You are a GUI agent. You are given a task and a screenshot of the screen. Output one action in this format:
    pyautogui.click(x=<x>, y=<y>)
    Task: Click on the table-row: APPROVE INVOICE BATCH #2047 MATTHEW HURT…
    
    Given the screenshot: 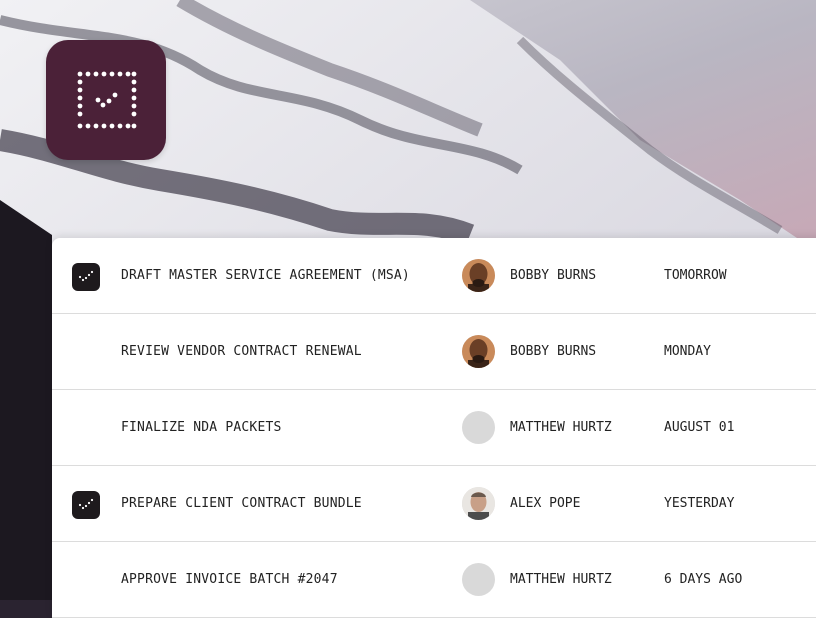 What is the action you would take?
    pyautogui.click(x=434, y=580)
    